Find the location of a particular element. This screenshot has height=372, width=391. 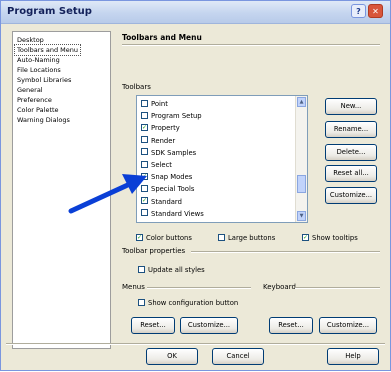

arrow-shaft is located at coordinates (101, 197).